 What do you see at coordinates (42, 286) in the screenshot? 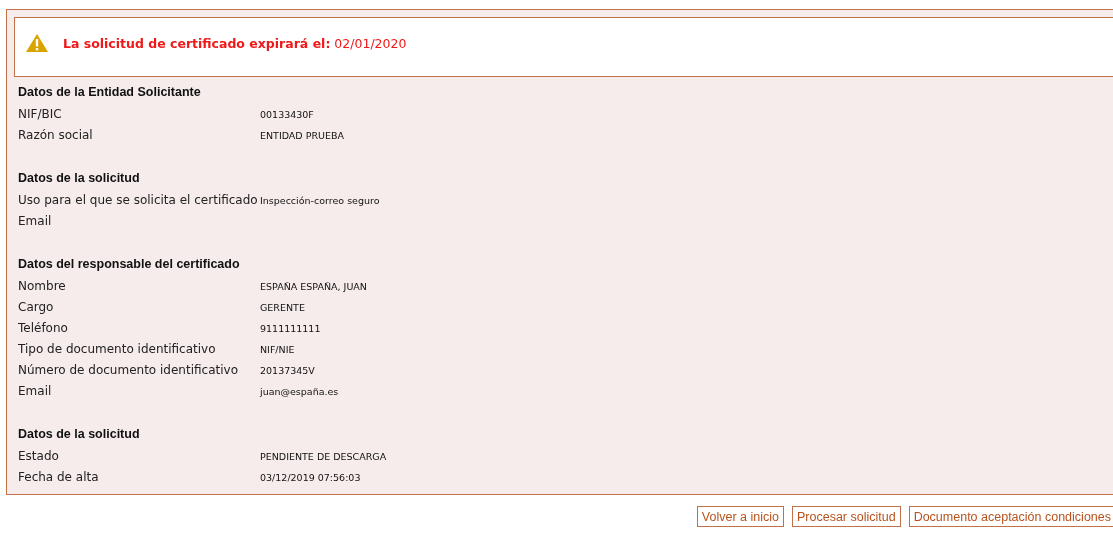
I see `field-label: Nombre` at bounding box center [42, 286].